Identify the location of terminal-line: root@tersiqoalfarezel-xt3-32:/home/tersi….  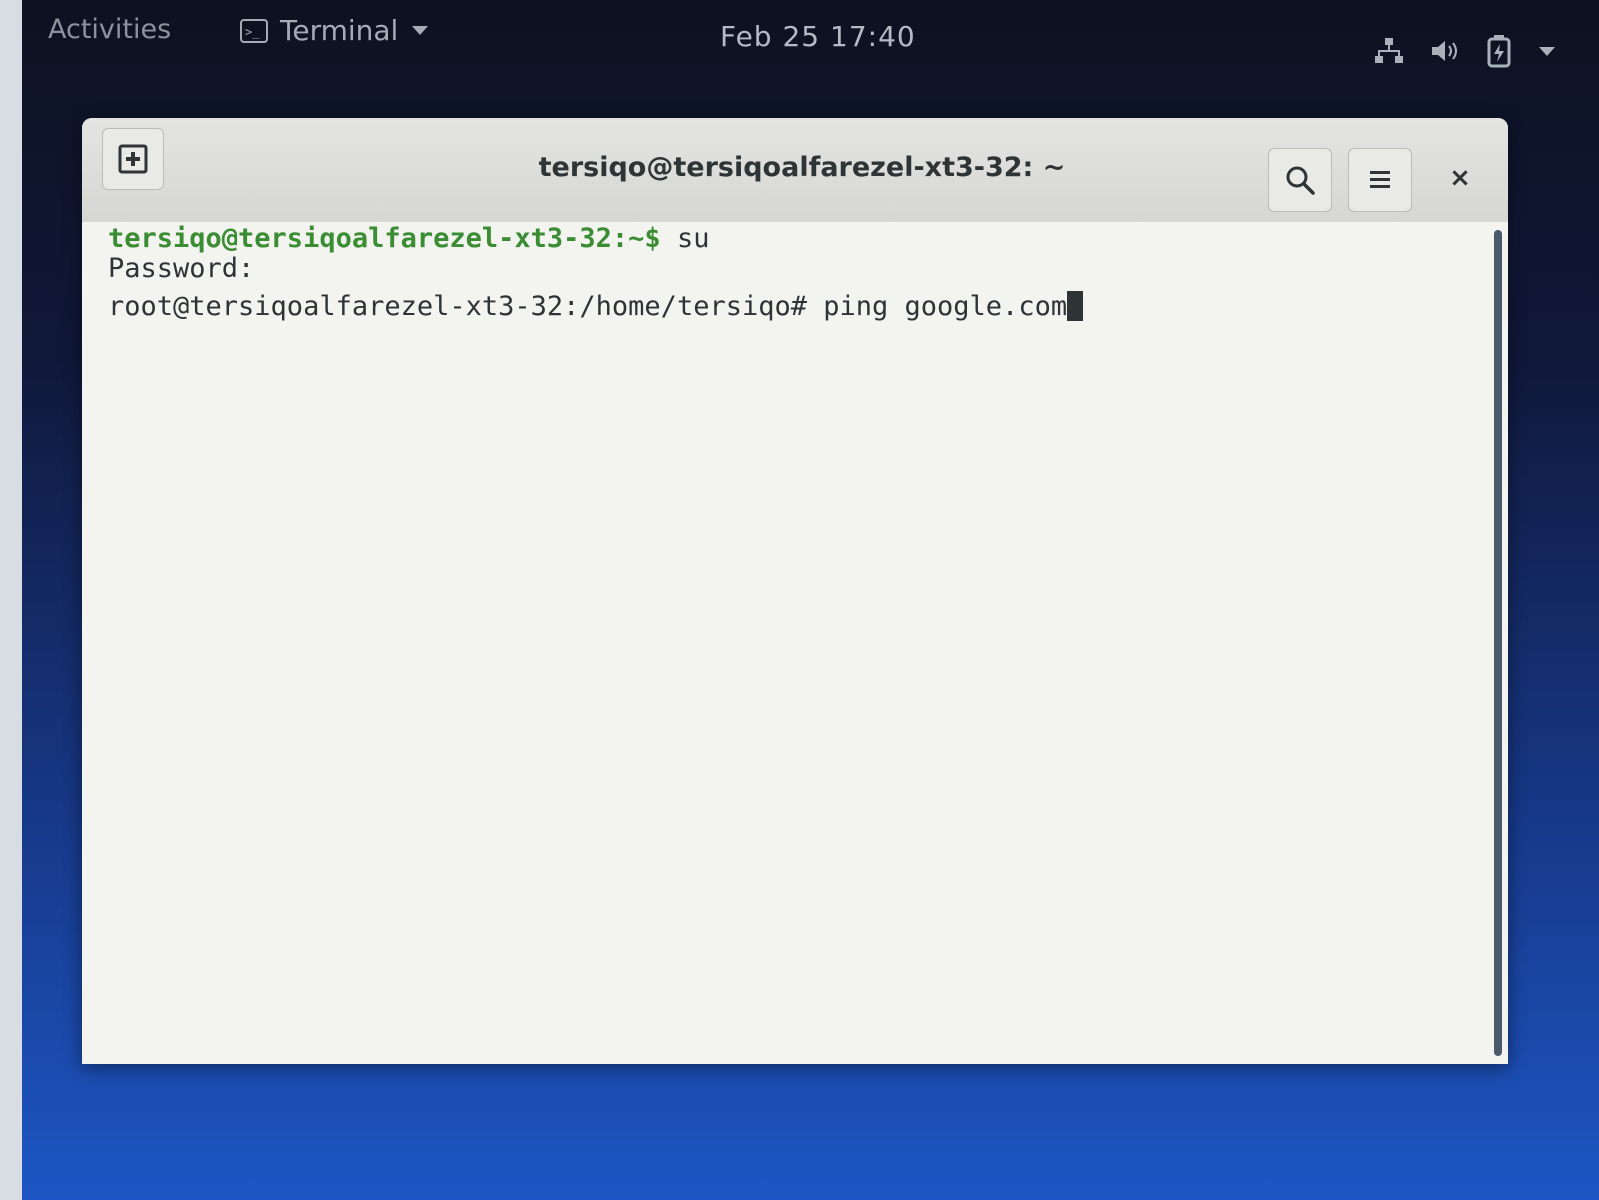
(596, 307).